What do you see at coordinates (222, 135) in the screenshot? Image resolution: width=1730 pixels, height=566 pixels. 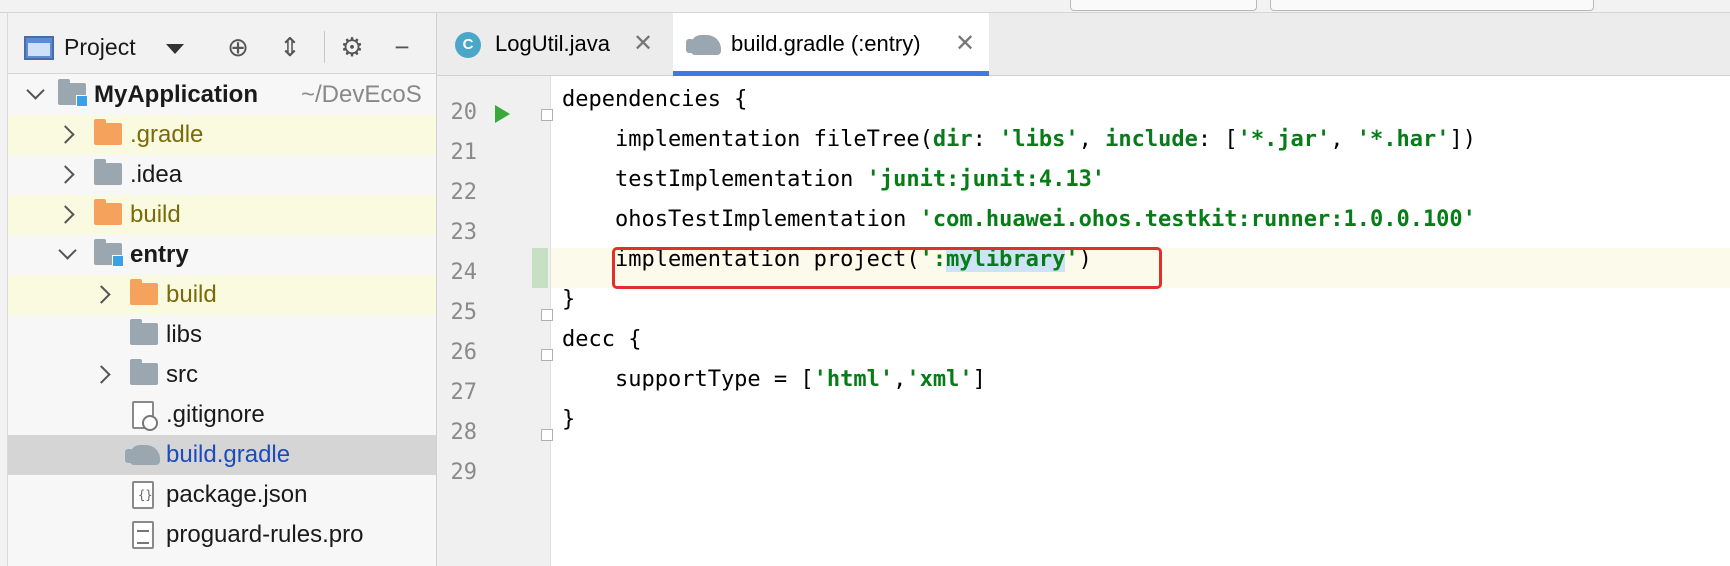 I see `tree-item-gradle: .gradle` at bounding box center [222, 135].